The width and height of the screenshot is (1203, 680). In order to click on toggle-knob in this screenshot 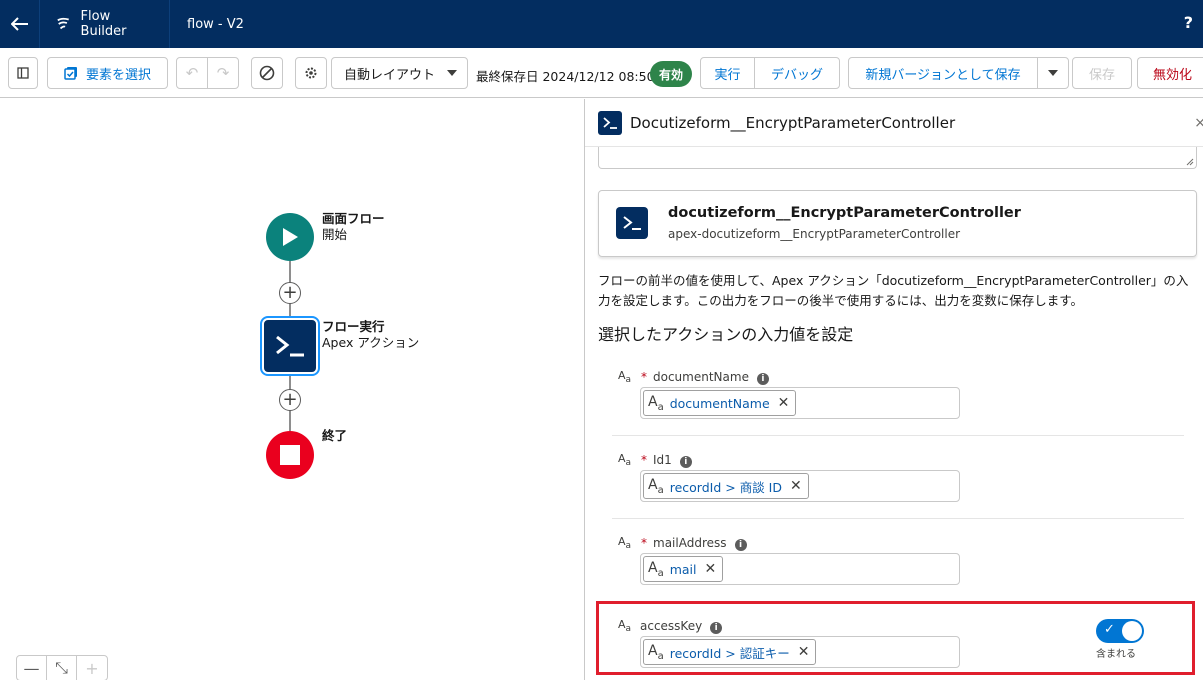, I will do `click(1132, 631)`.